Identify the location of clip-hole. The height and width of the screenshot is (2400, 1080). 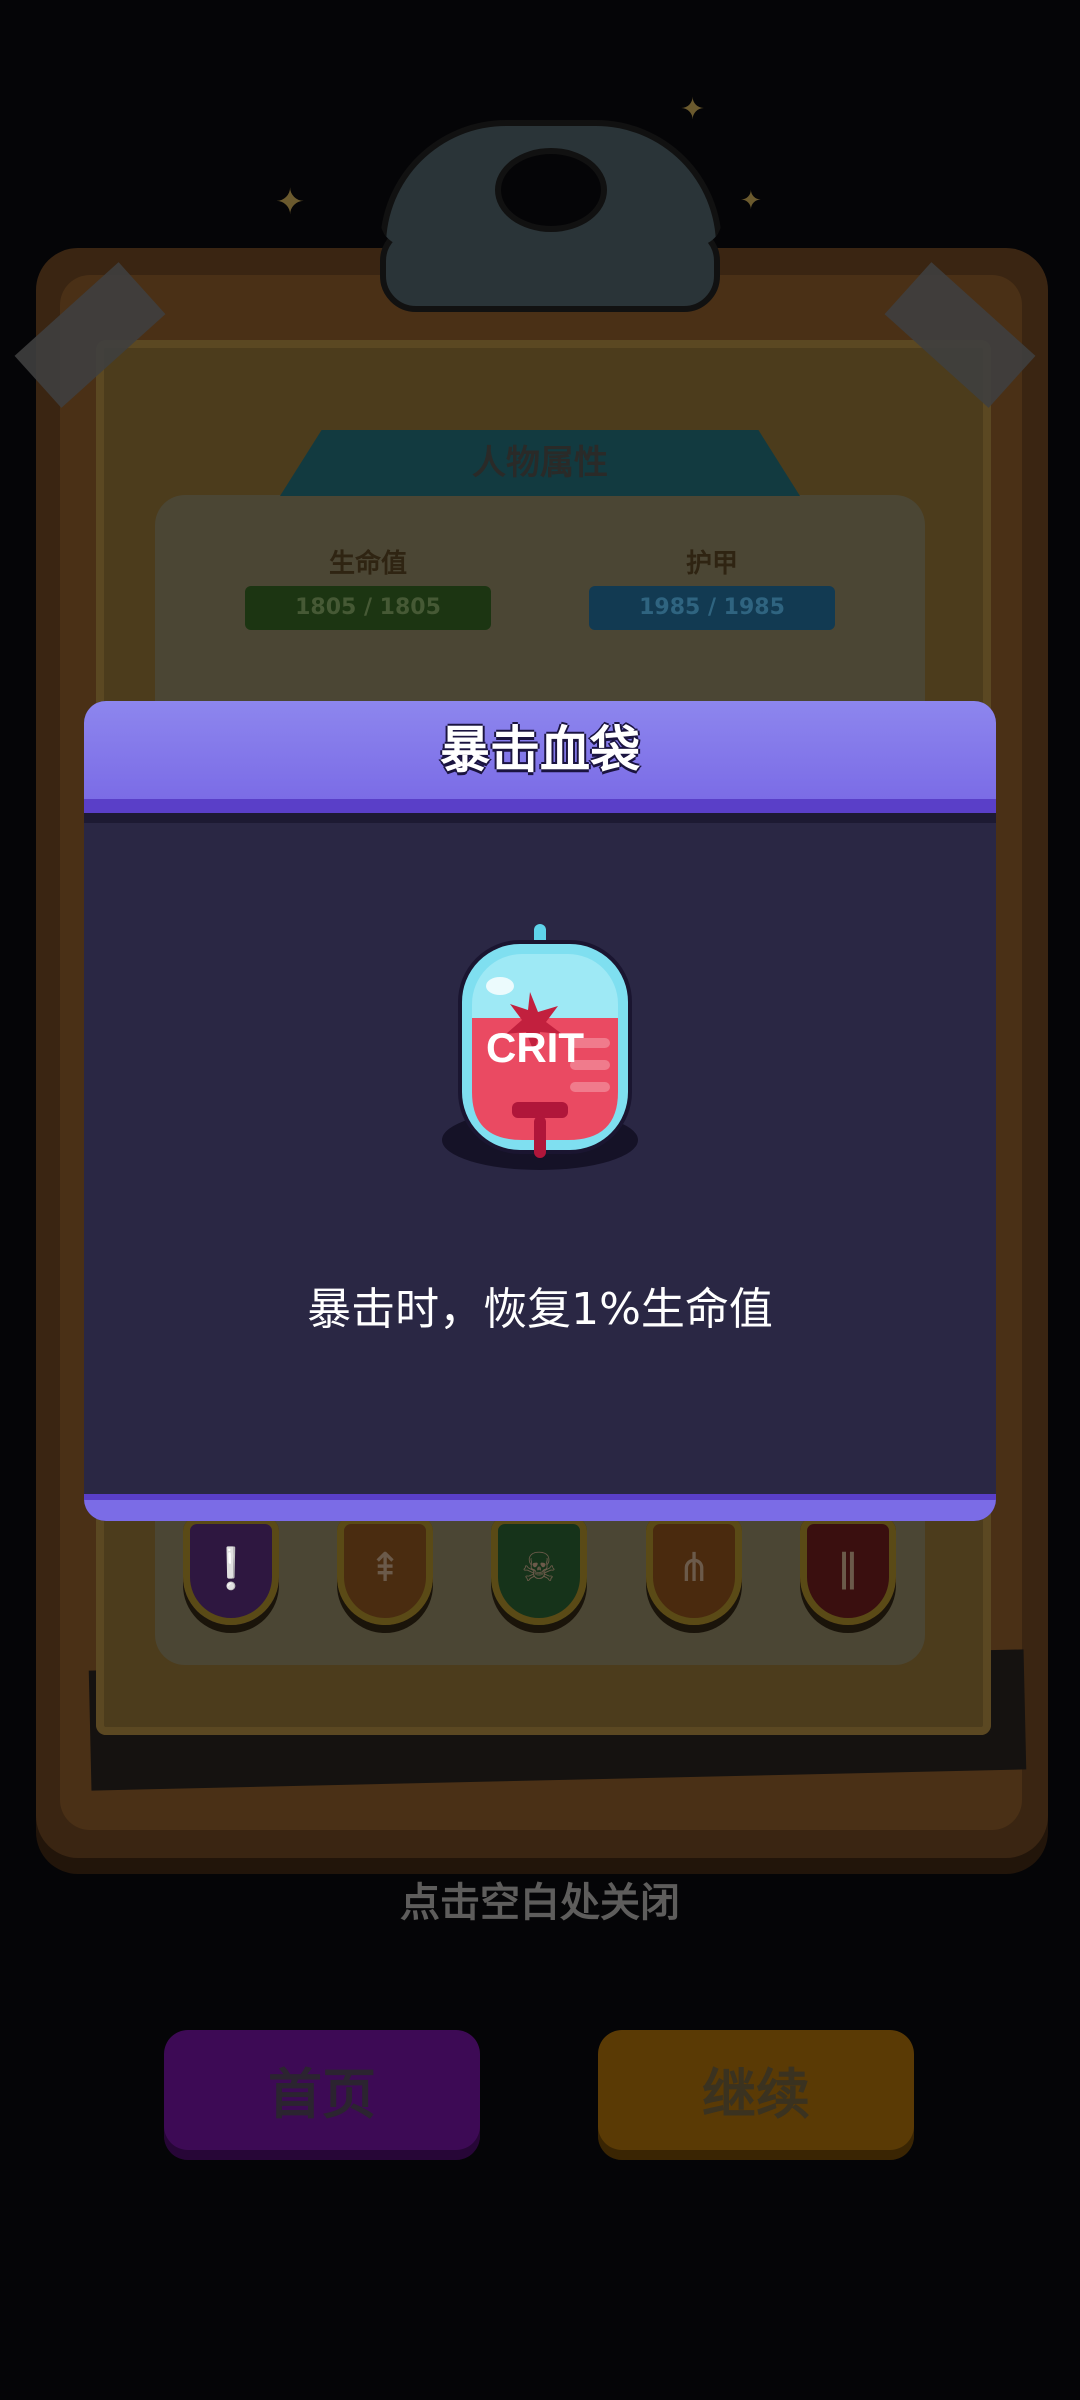
(551, 190).